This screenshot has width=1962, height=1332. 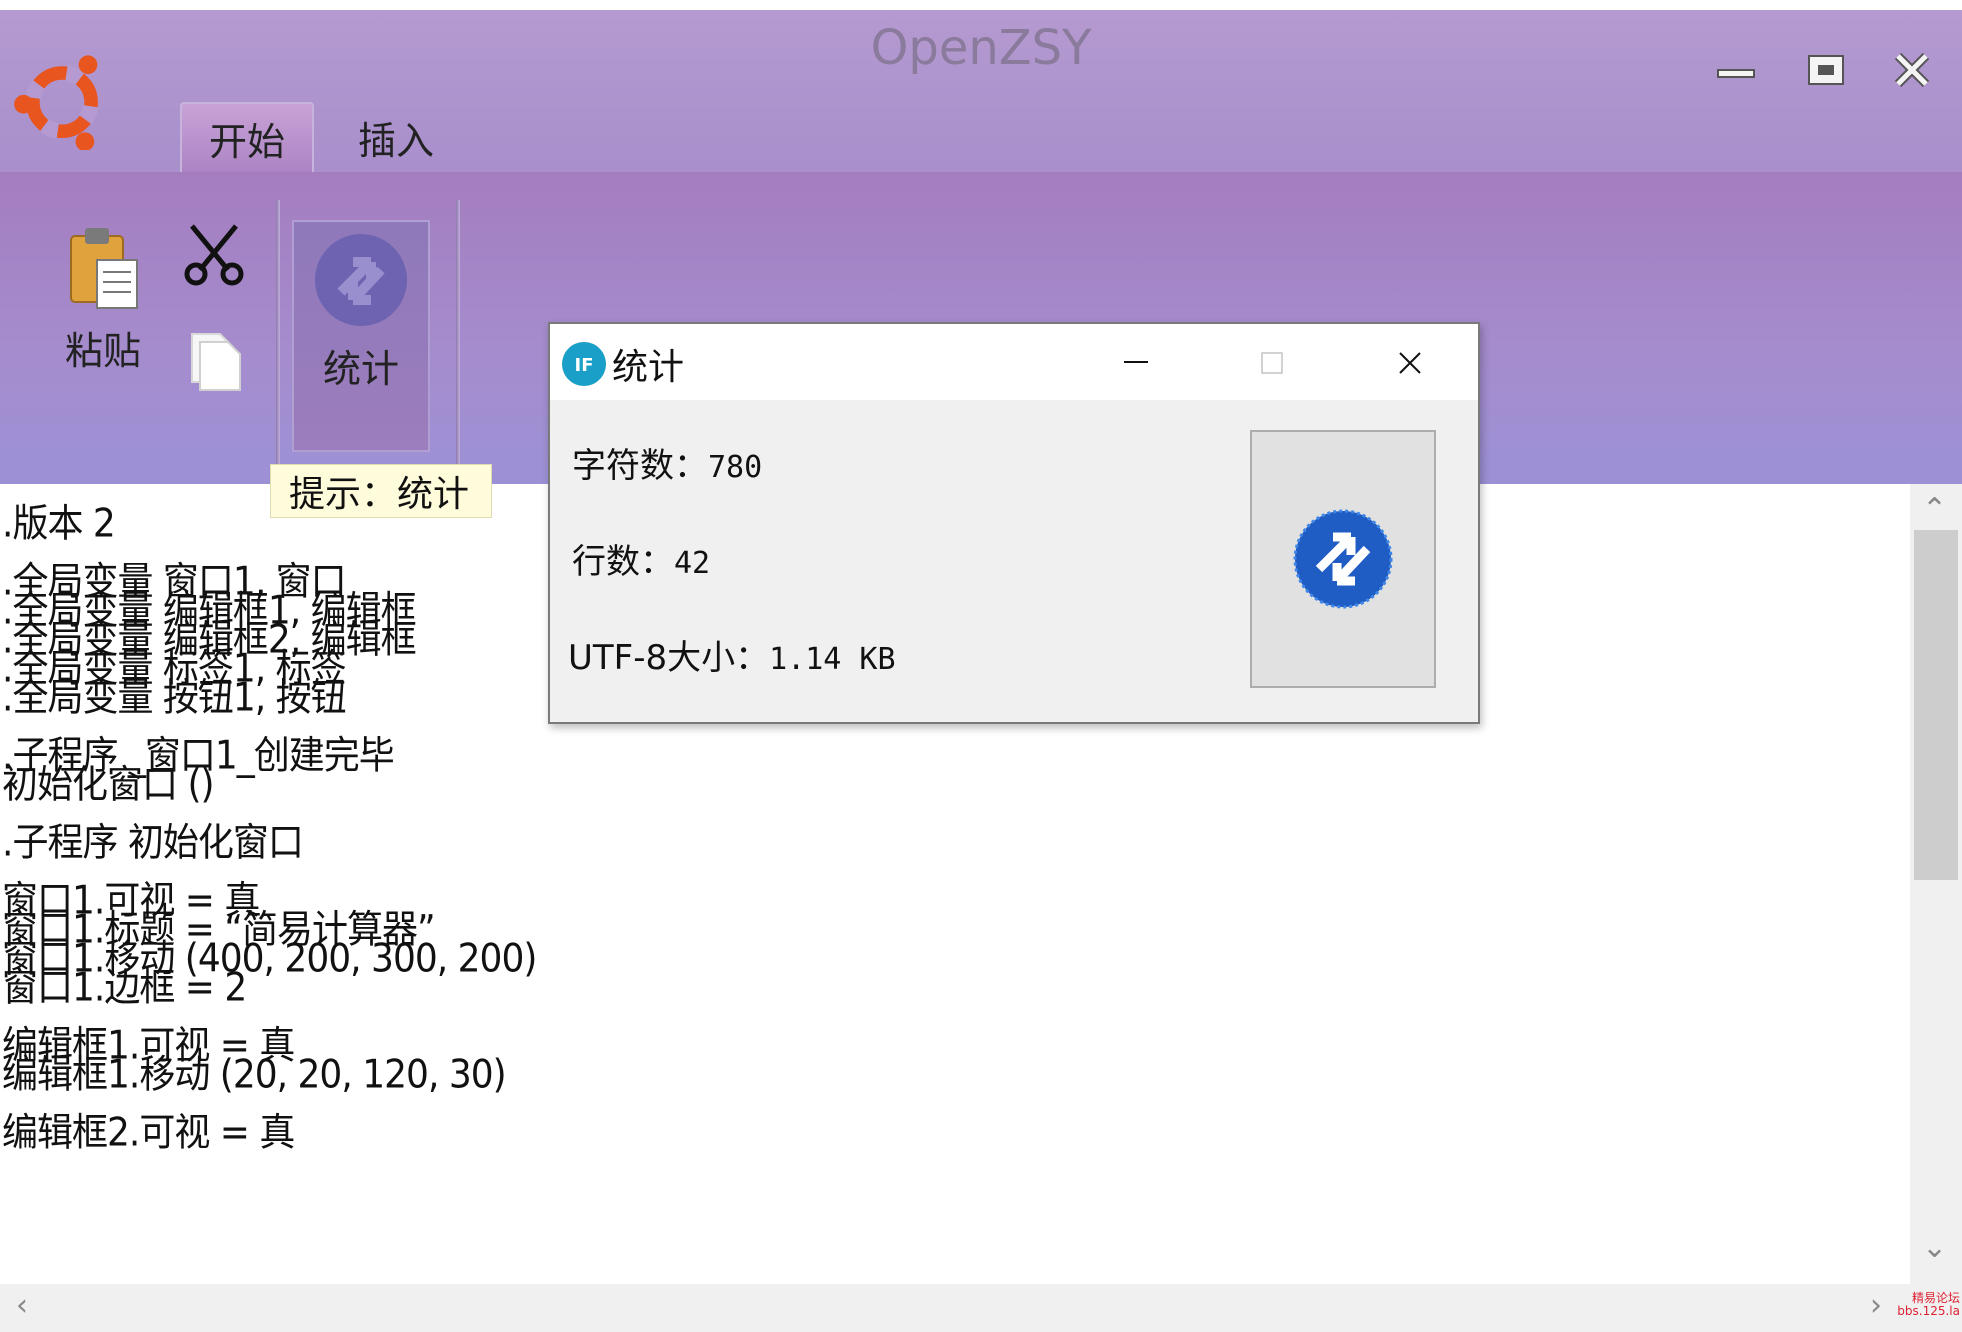 I want to click on code-line: 编辑框1.移动 (20, 20, 120, 30), so click(x=254, y=1074).